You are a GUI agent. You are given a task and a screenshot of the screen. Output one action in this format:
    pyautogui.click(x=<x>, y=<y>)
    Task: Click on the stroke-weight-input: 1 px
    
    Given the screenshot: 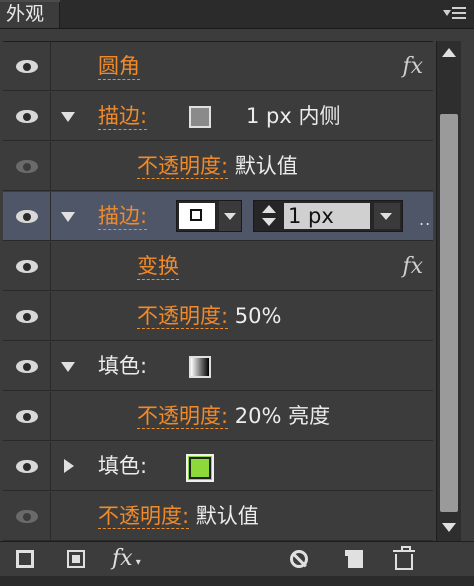 What is the action you would take?
    pyautogui.click(x=327, y=216)
    